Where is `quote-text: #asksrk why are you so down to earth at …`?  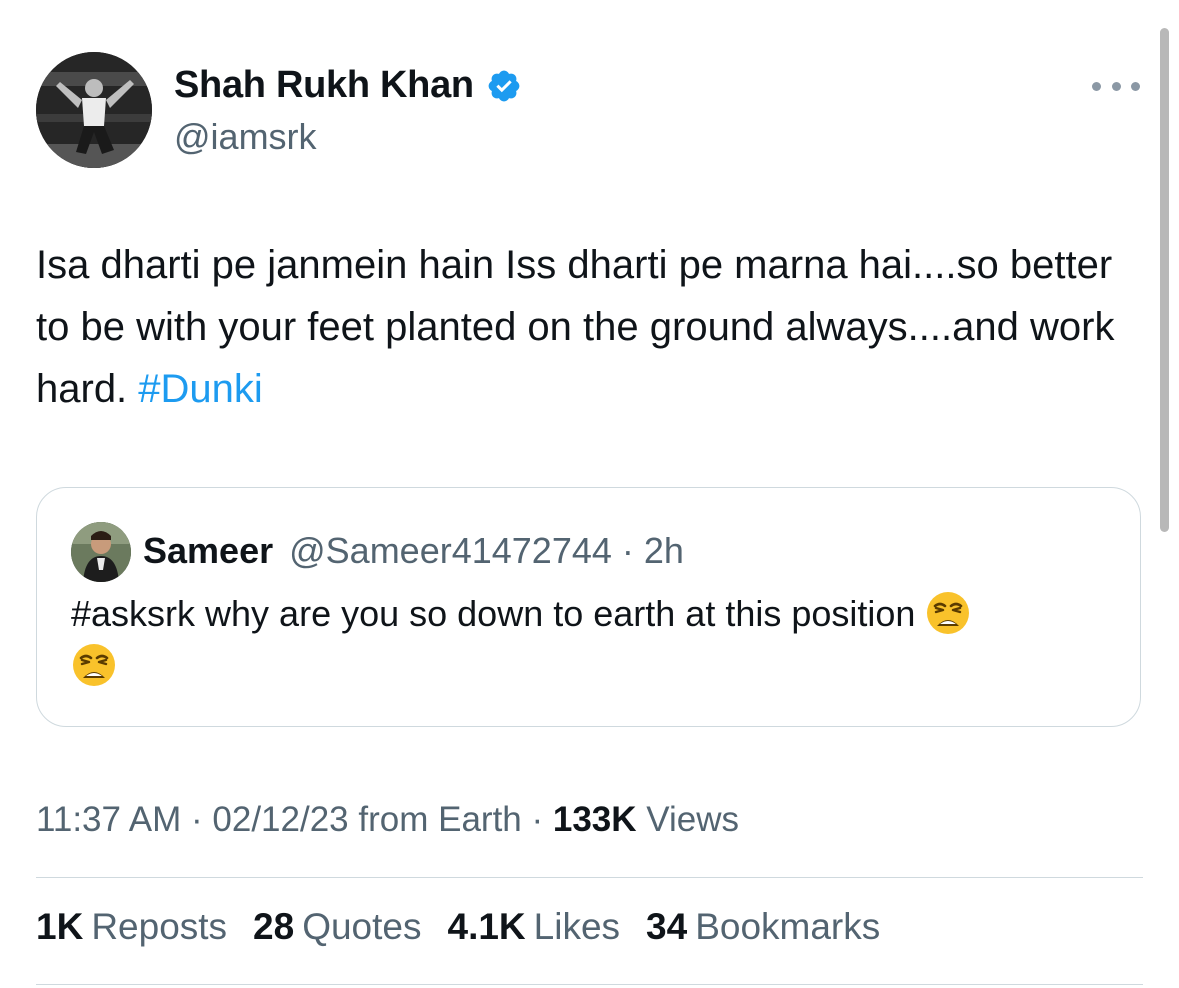 quote-text: #asksrk why are you so down to earth at … is located at coordinates (591, 640).